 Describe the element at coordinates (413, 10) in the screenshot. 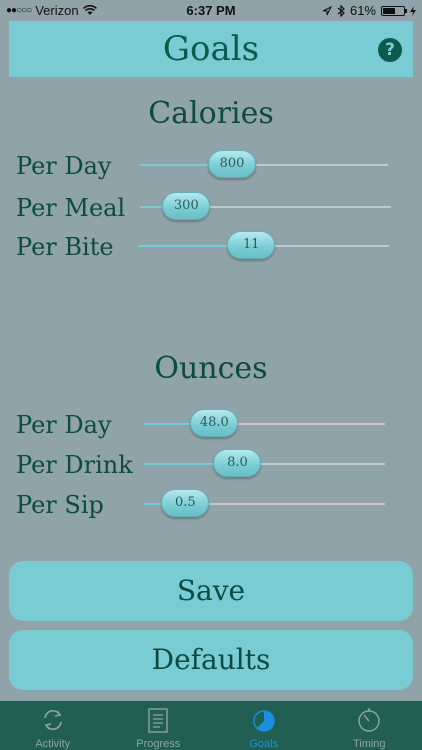

I see `charging-bolt-icon` at that location.